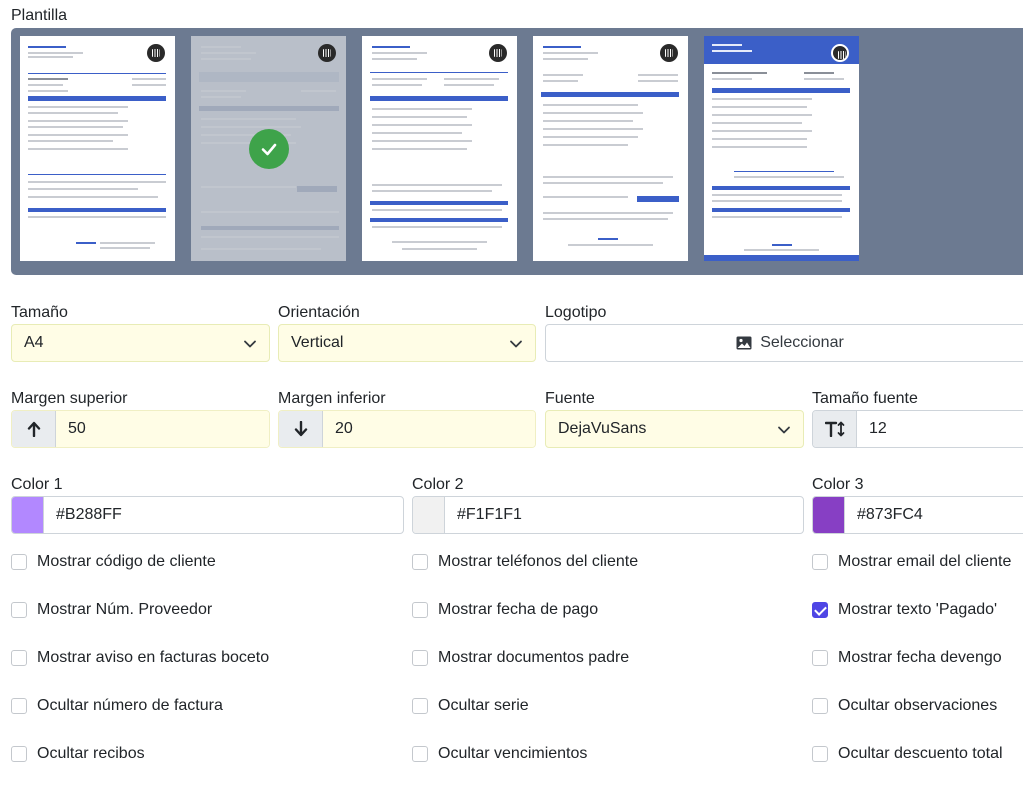 The width and height of the screenshot is (1023, 788). I want to click on image-icon, so click(744, 343).